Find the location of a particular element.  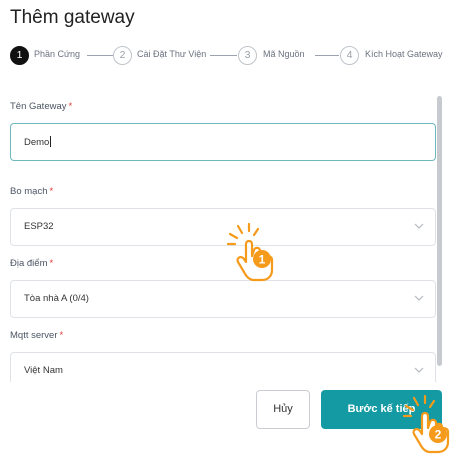

step-3-label: Mã Nguồn is located at coordinates (284, 54).